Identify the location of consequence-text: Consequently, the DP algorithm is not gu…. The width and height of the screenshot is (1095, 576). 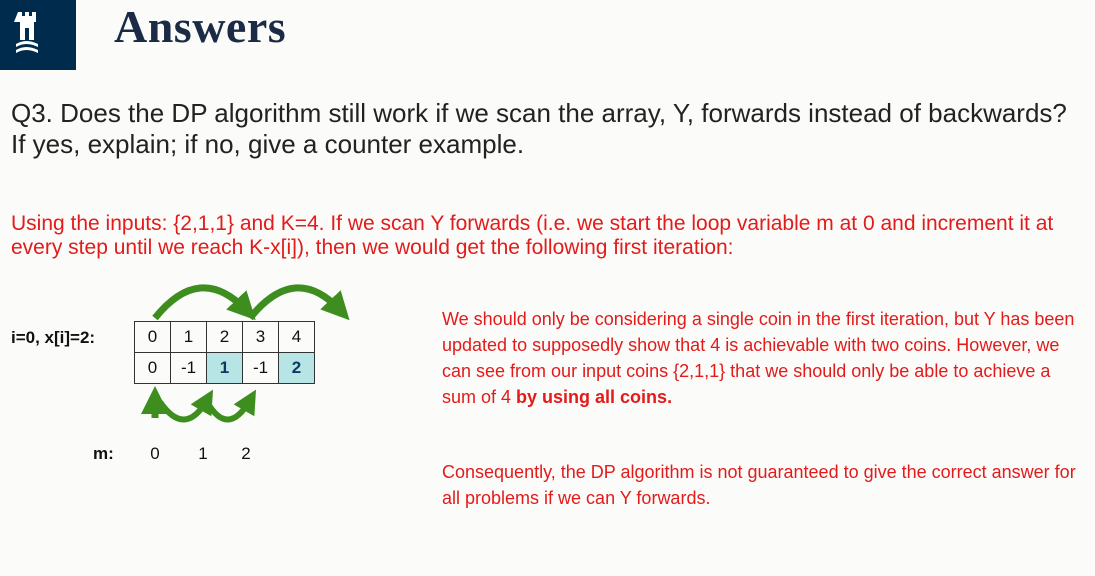
(759, 485).